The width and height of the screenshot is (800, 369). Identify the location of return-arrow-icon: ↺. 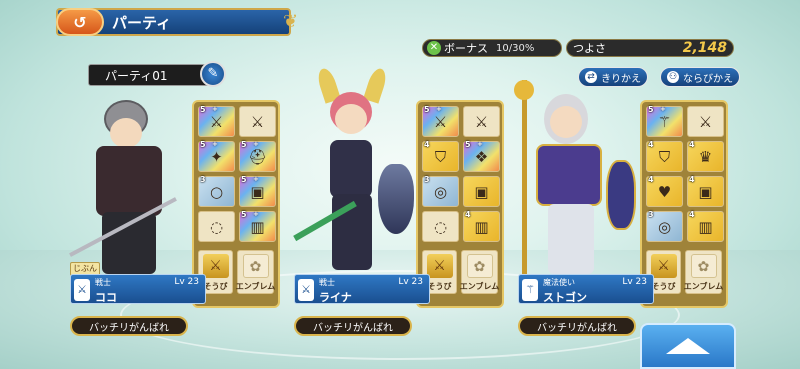
(80, 22).